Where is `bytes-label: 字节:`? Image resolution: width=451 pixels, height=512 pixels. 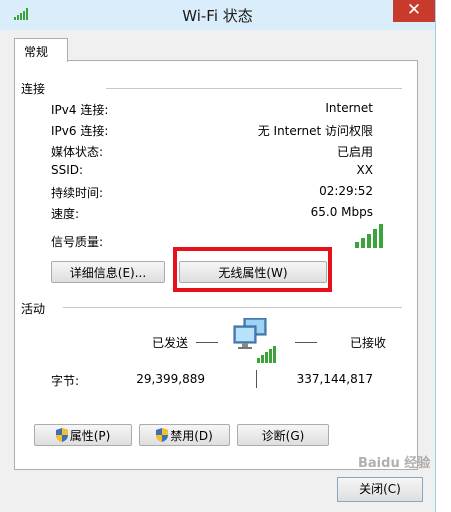
bytes-label: 字节: is located at coordinates (65, 381).